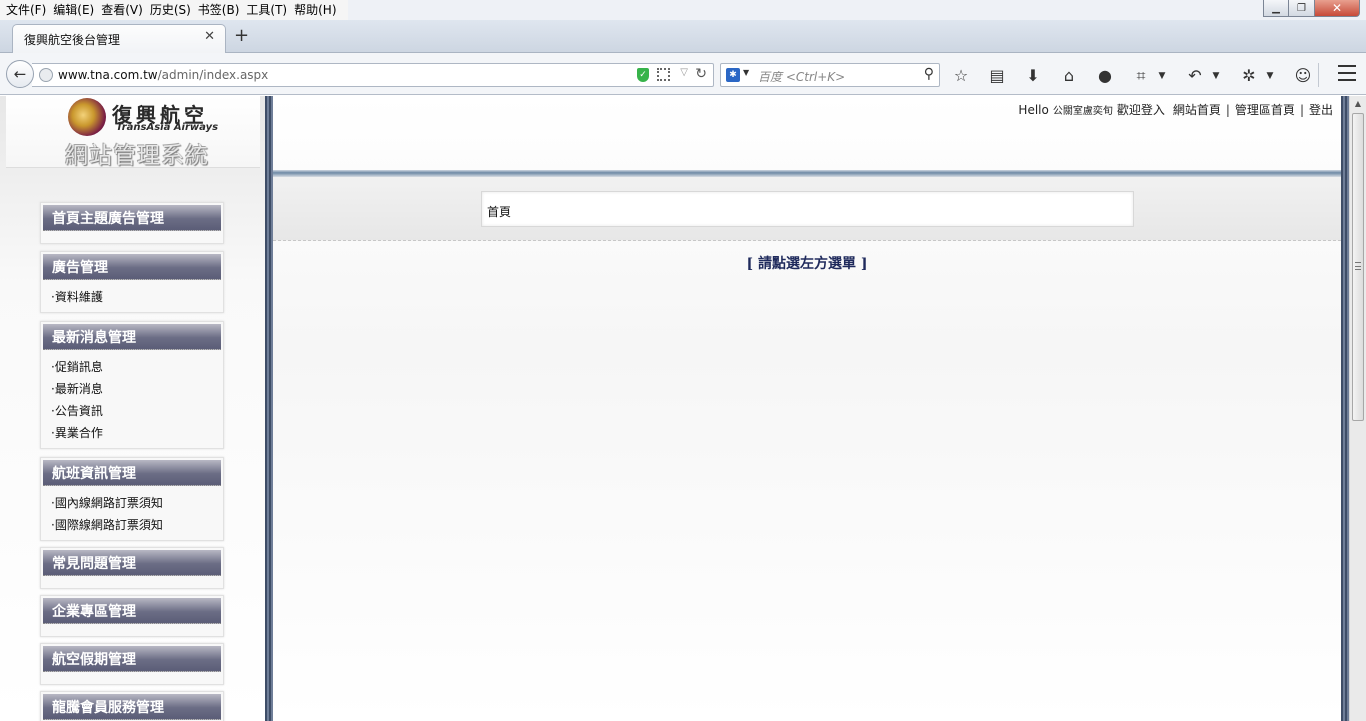  What do you see at coordinates (137, 525) in the screenshot?
I see `menu-item-international-booking-notice: ·國際線網路訂票須知` at bounding box center [137, 525].